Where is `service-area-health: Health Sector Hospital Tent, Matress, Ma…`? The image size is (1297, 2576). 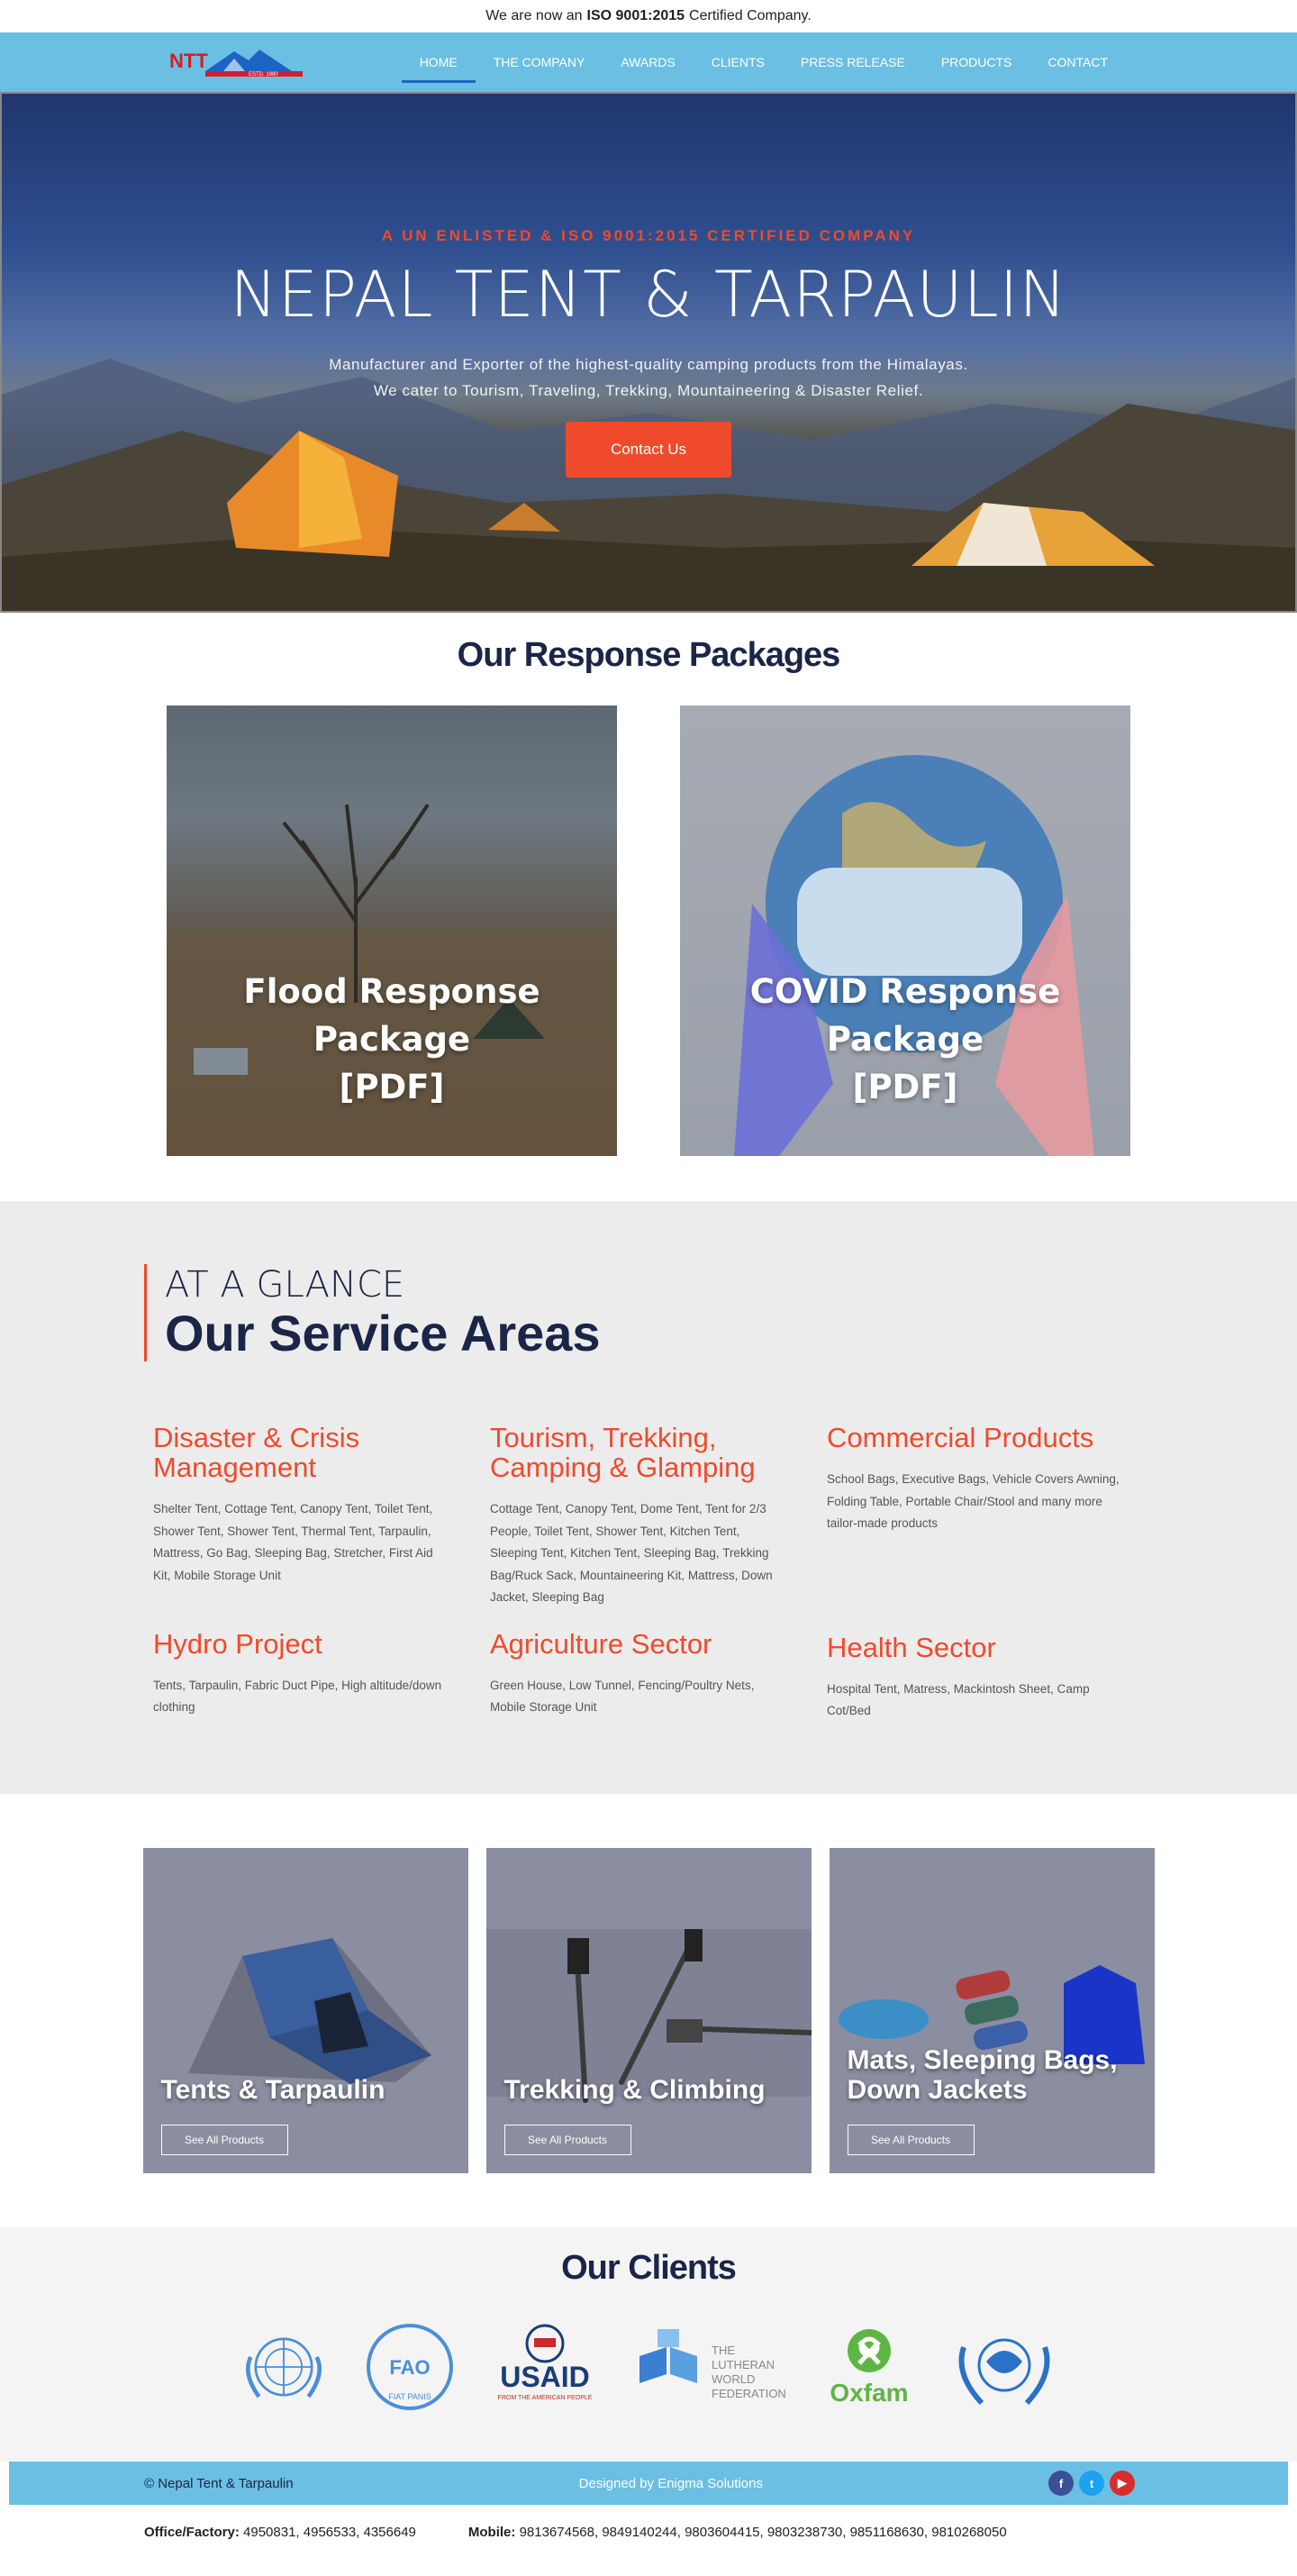
service-area-health: Health Sector Hospital Tent, Matress, Ma… is located at coordinates (995, 1676).